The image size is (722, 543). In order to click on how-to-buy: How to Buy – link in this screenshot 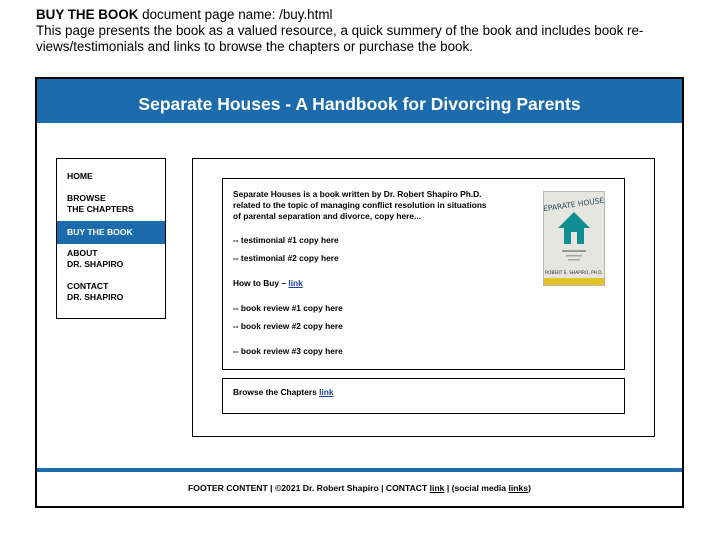, I will do `click(268, 283)`.